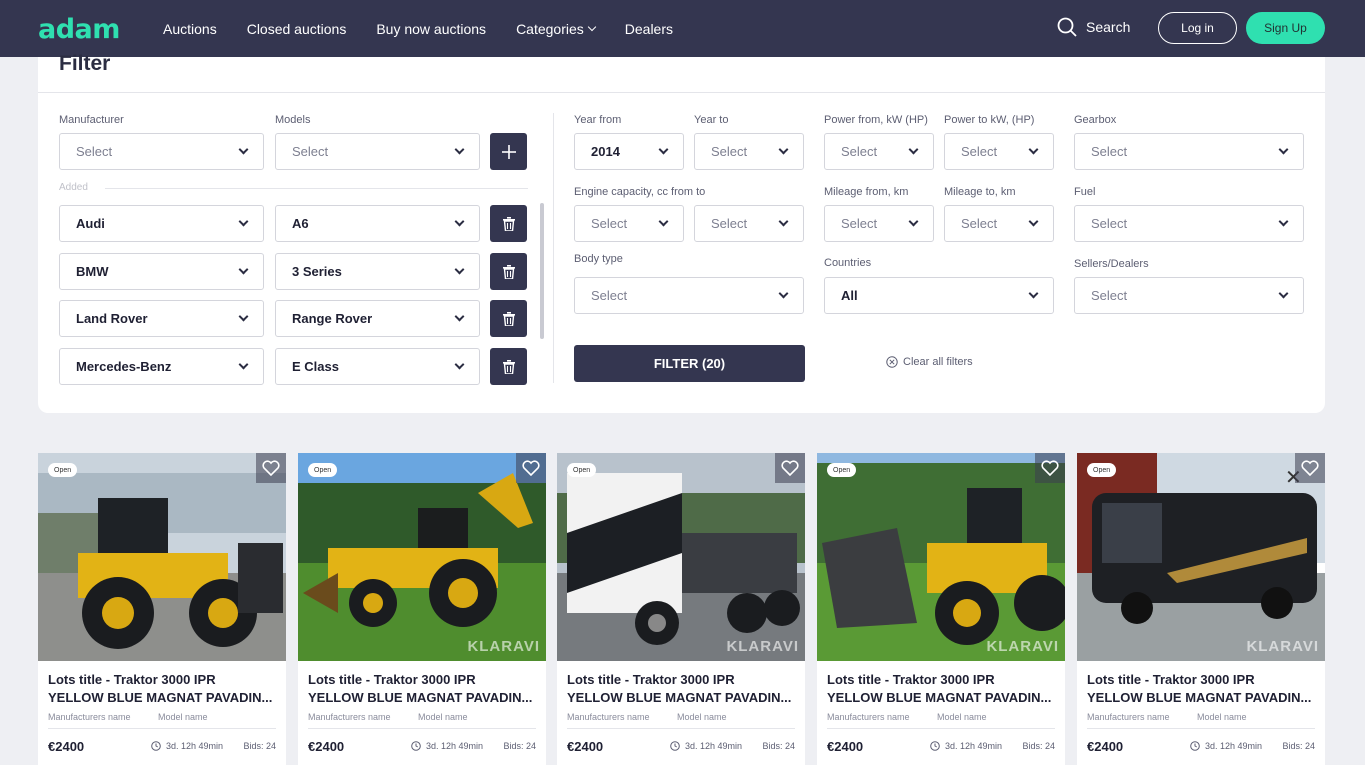 This screenshot has height=765, width=1365. I want to click on added-manufacturer-value: Land Rover, so click(112, 318).